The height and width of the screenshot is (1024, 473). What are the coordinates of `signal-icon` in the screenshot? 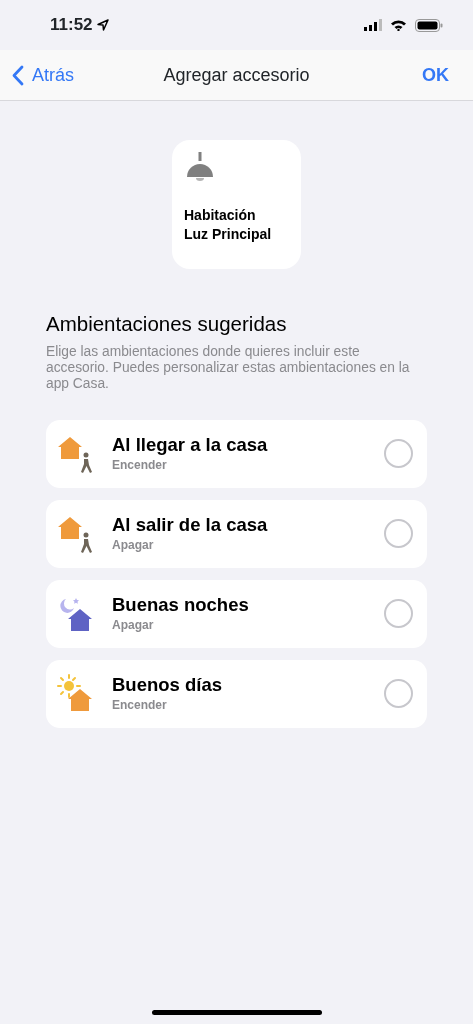 It's located at (373, 25).